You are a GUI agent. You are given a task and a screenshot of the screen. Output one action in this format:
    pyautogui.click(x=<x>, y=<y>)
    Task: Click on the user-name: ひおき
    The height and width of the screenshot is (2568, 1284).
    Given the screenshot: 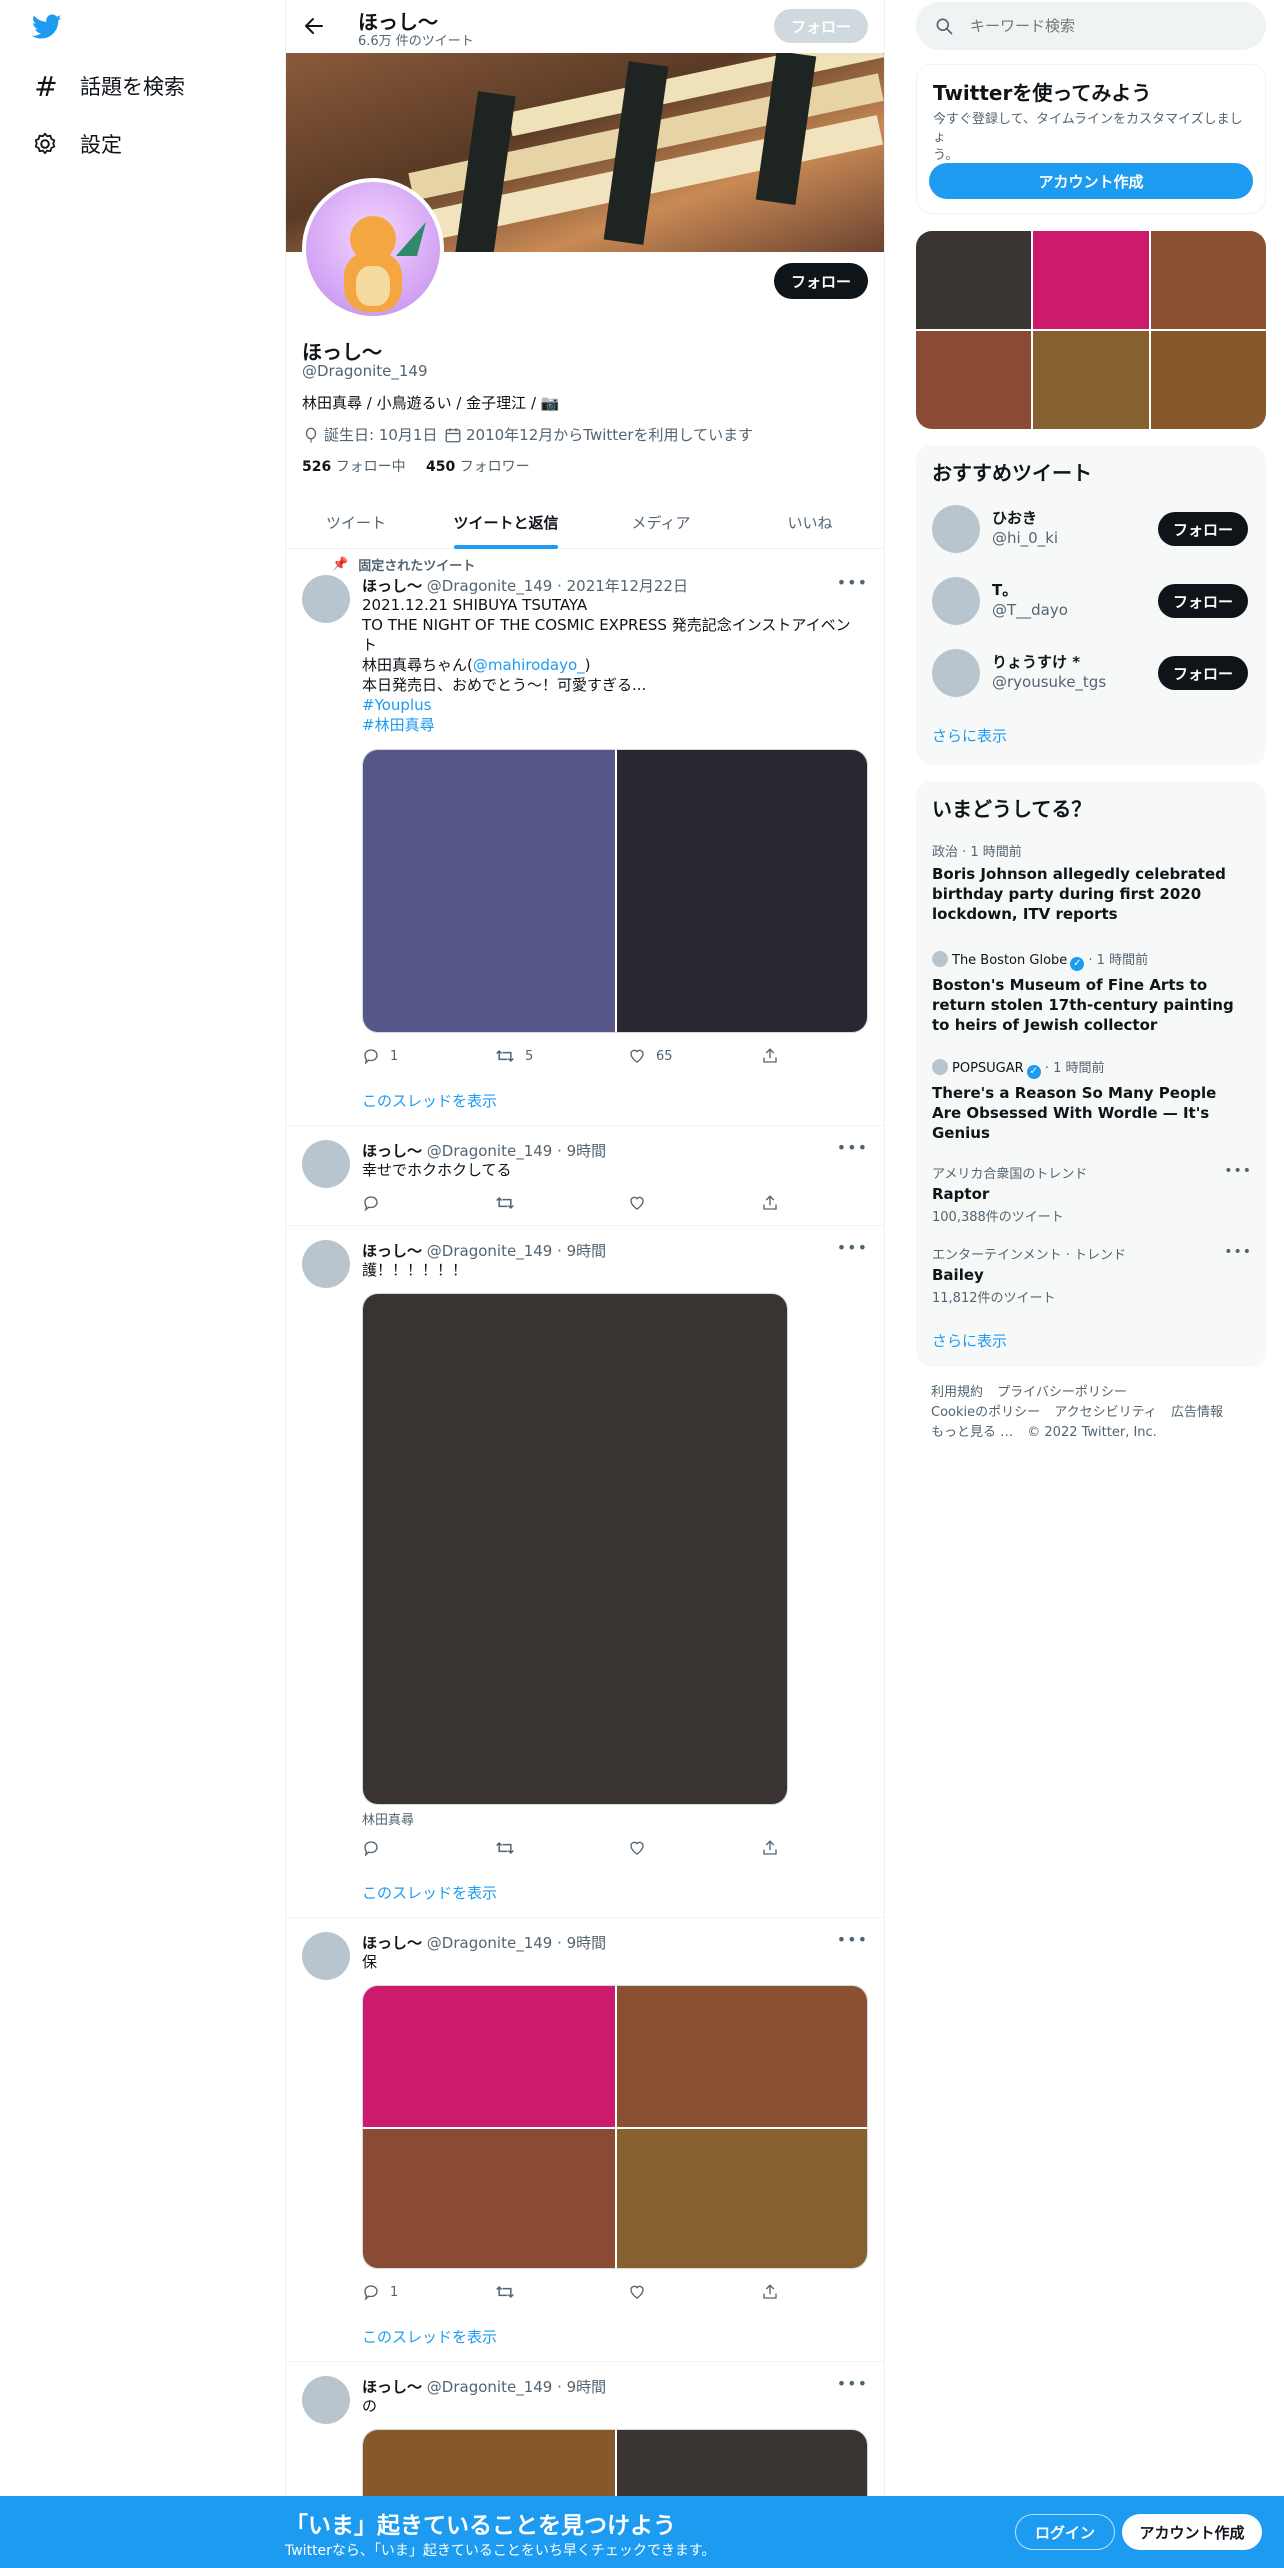 What is the action you would take?
    pyautogui.click(x=1014, y=517)
    